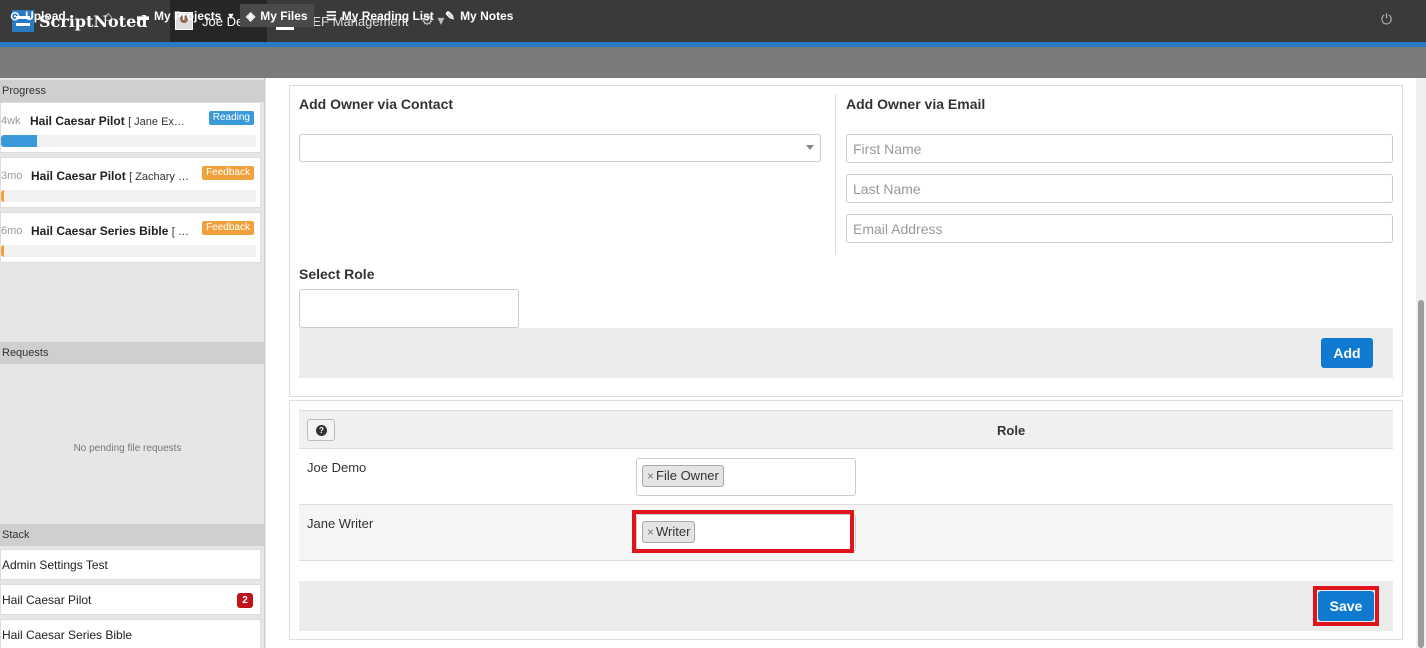 This screenshot has width=1426, height=648. Describe the element at coordinates (231, 15) in the screenshot. I see `chevron-down-icon: ▼` at that location.